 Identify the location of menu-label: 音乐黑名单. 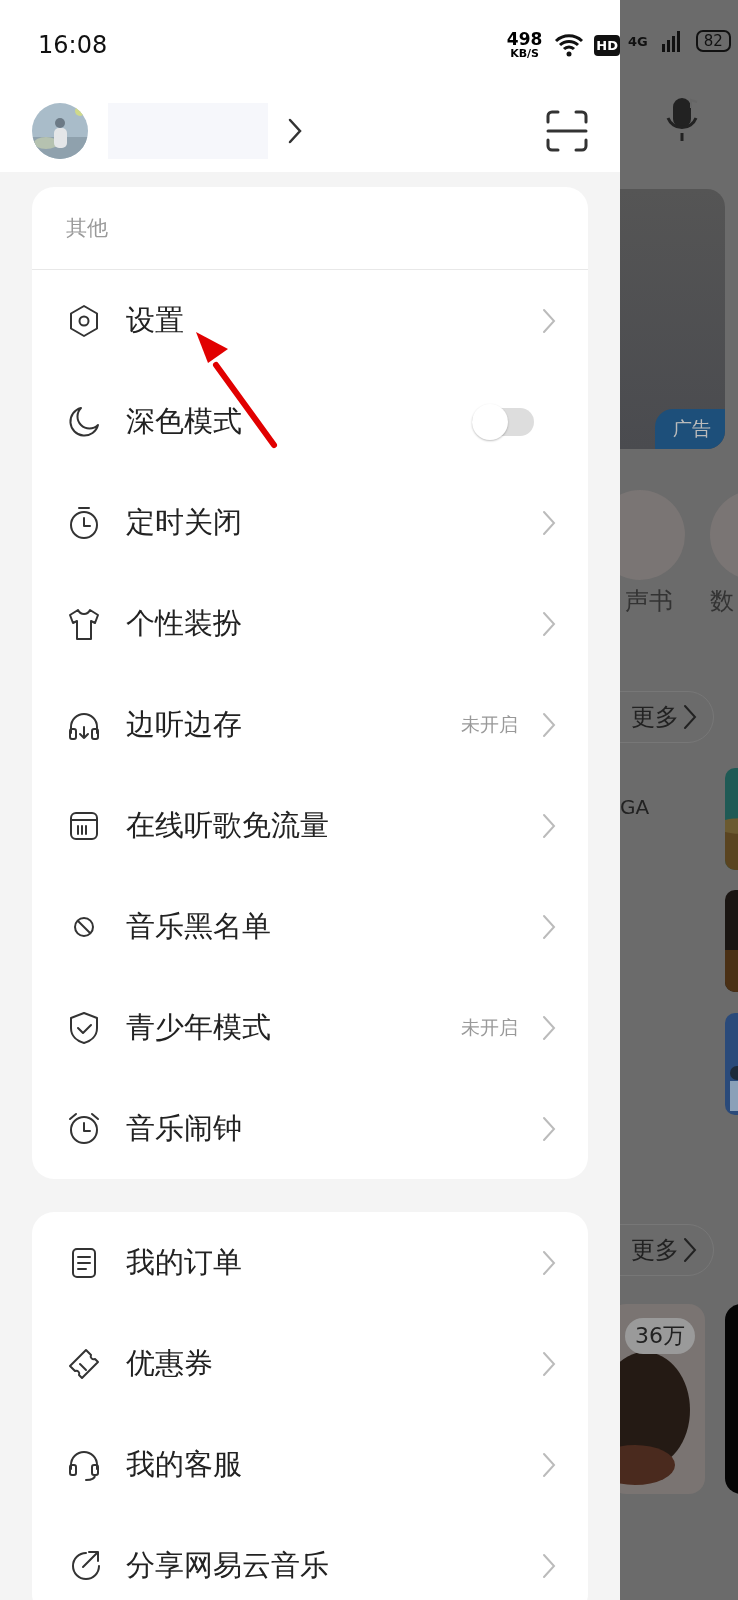
(199, 926).